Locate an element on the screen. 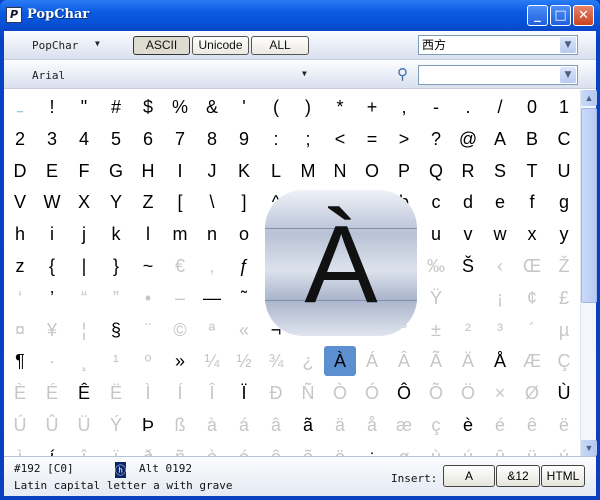 The height and width of the screenshot is (500, 600). char-cell: B is located at coordinates (532, 139).